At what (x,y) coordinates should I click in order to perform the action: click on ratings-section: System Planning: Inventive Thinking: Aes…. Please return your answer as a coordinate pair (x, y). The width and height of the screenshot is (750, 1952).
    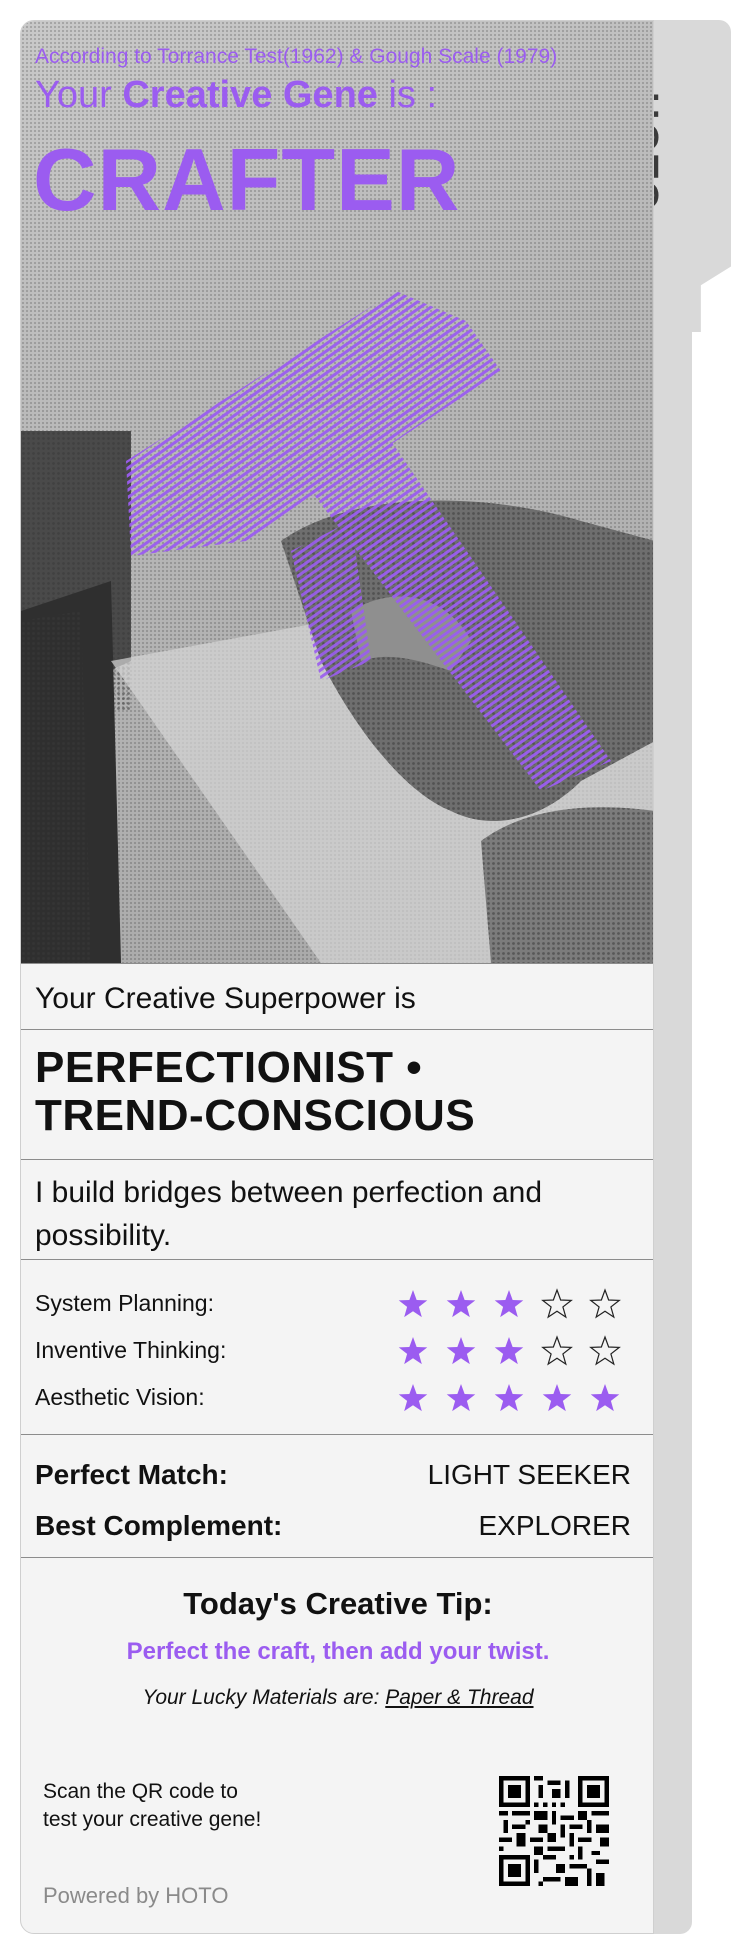
    Looking at the image, I should click on (337, 1346).